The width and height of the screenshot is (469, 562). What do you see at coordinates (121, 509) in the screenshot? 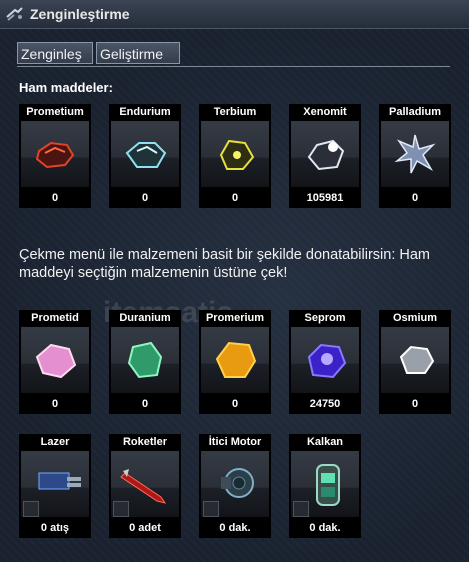
I see `rocket-checkbox` at bounding box center [121, 509].